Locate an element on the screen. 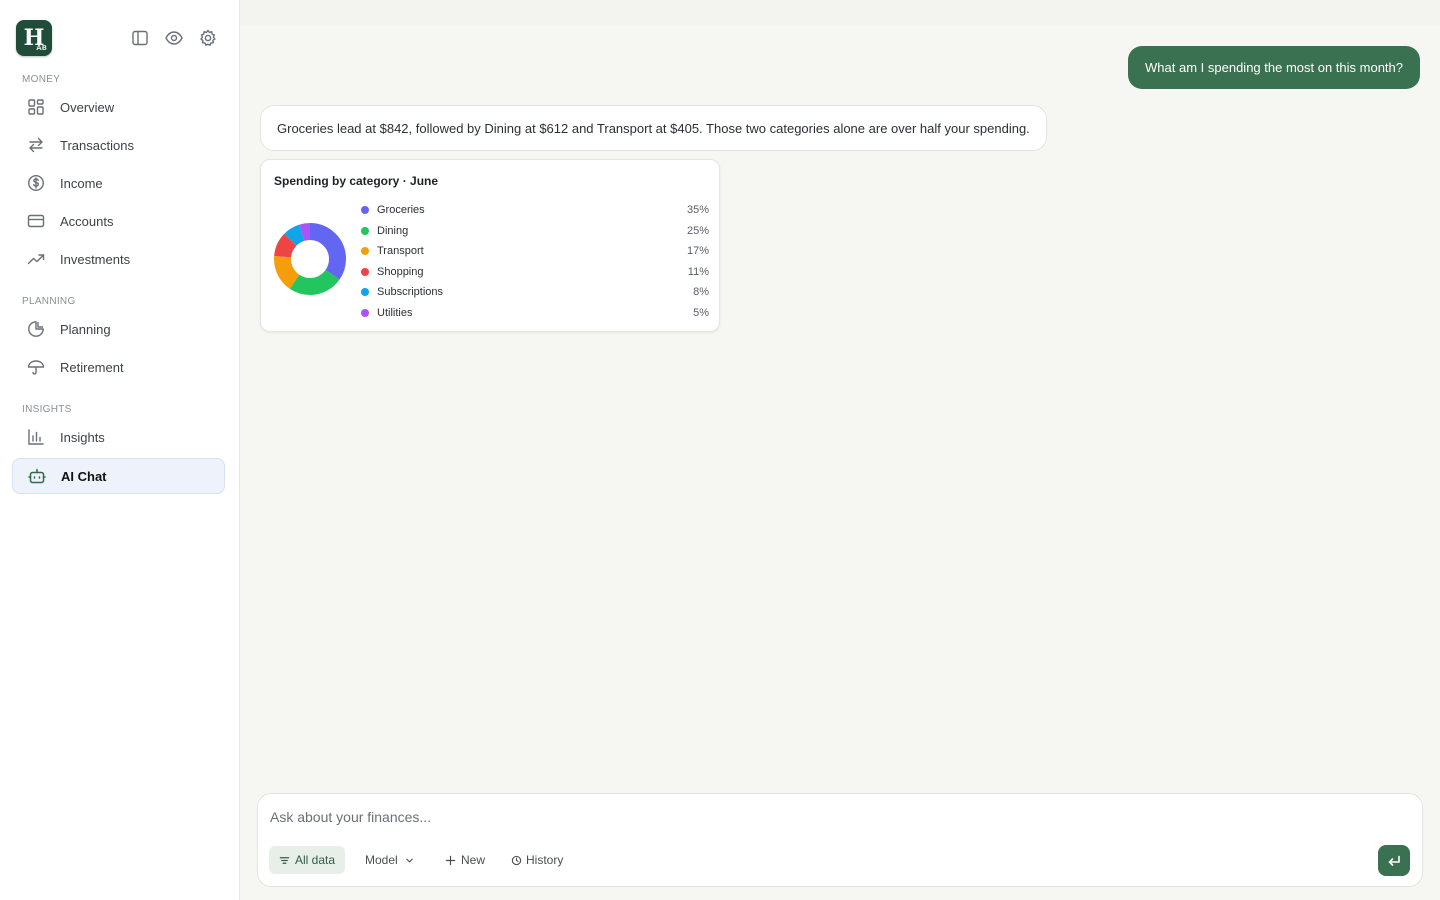 The image size is (1440, 900). sidebar-item-overview: Overview is located at coordinates (118, 107).